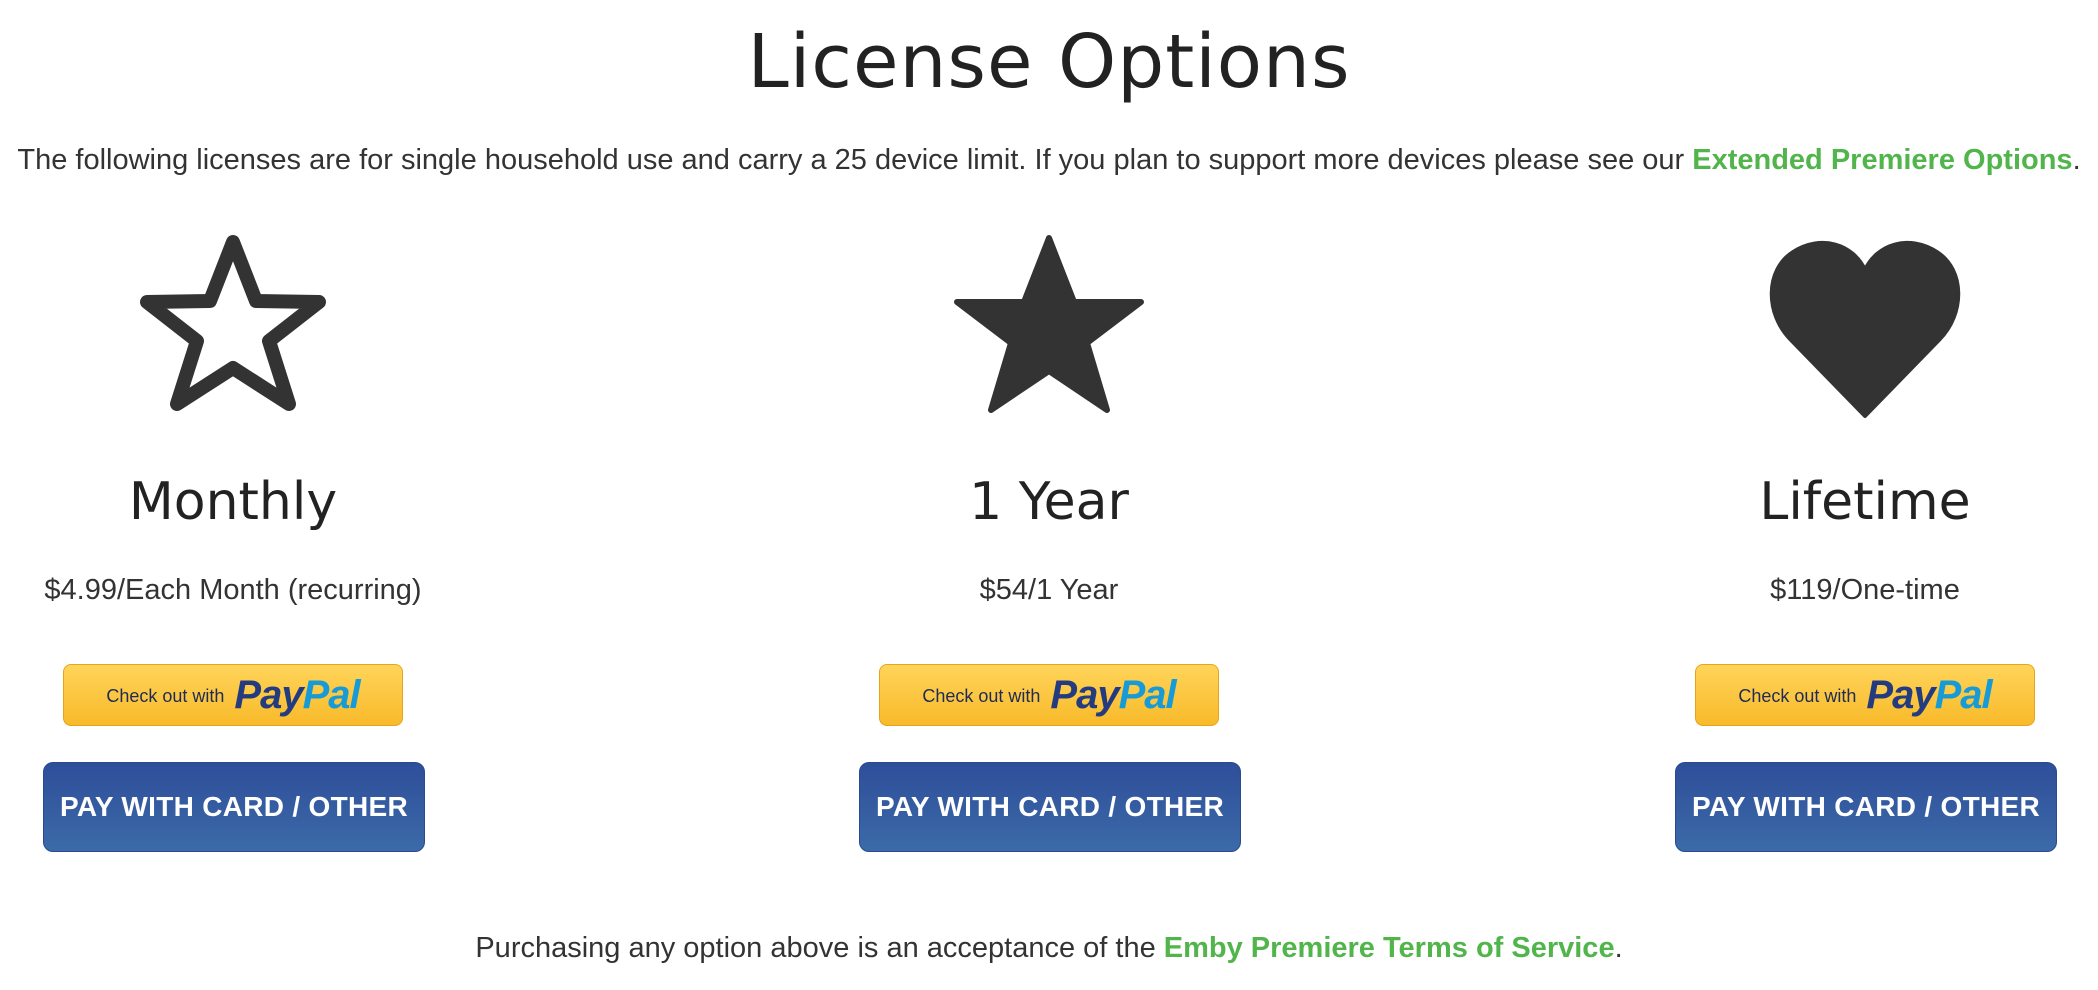  What do you see at coordinates (1049, 62) in the screenshot?
I see `page-title: License Options` at bounding box center [1049, 62].